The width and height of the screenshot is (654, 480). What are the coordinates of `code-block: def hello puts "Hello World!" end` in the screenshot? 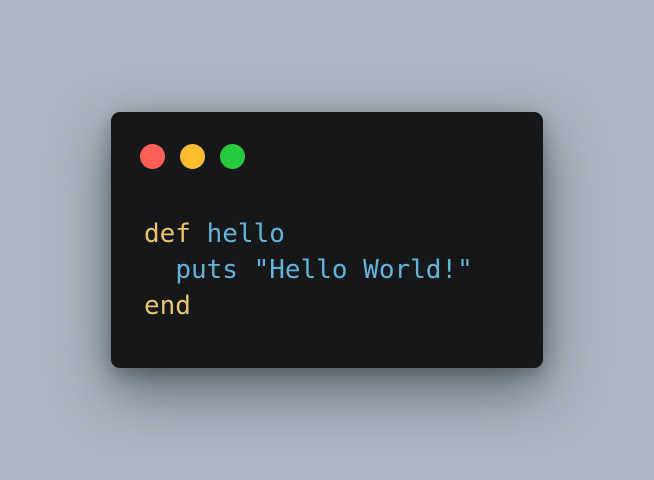 It's located at (308, 270).